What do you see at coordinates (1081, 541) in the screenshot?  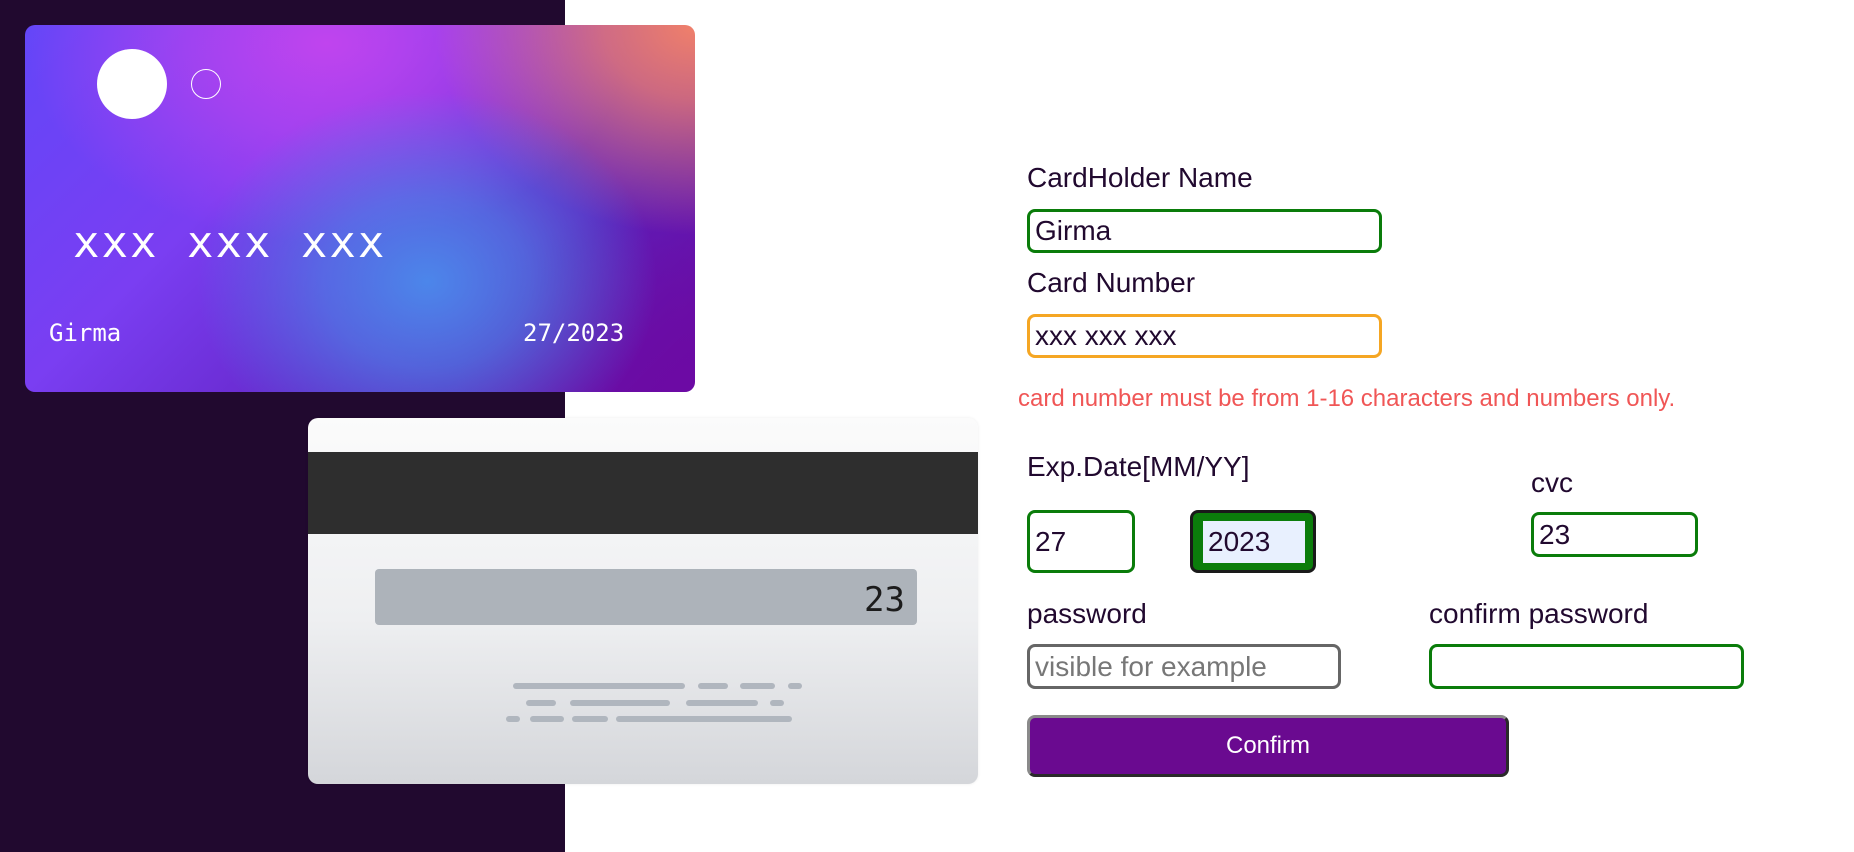 I see `exp-month-input` at bounding box center [1081, 541].